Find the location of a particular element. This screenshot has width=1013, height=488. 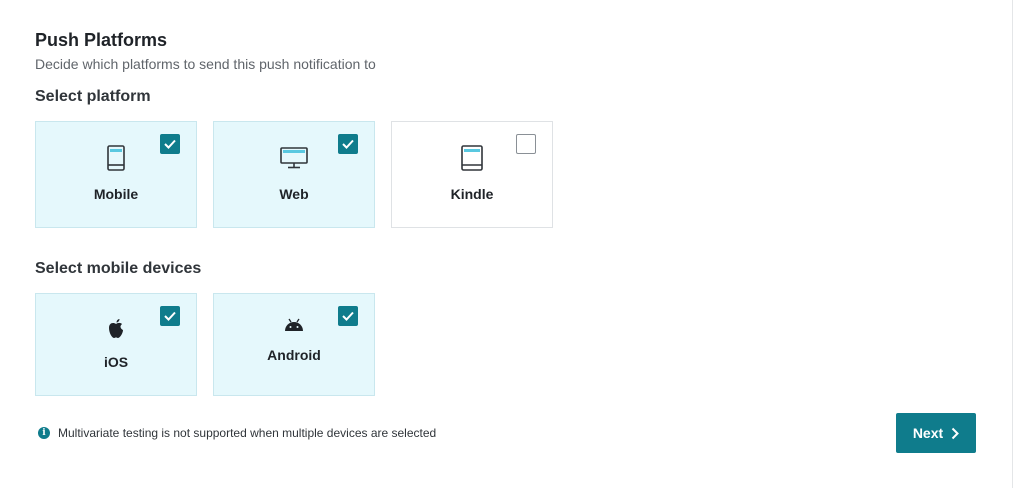

mobile-checkbox is located at coordinates (170, 144).